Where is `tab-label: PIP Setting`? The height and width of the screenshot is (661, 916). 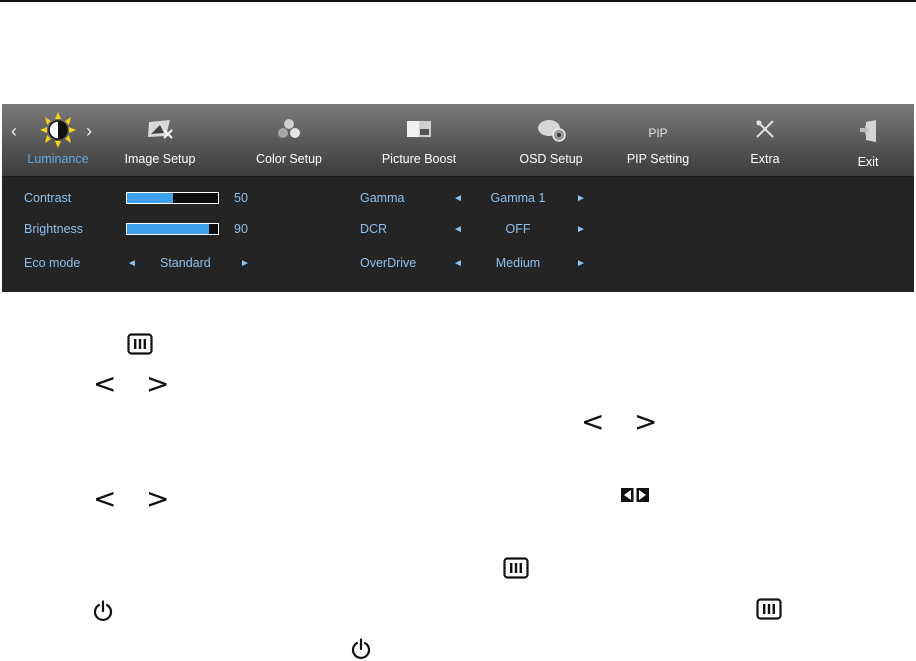
tab-label: PIP Setting is located at coordinates (658, 159).